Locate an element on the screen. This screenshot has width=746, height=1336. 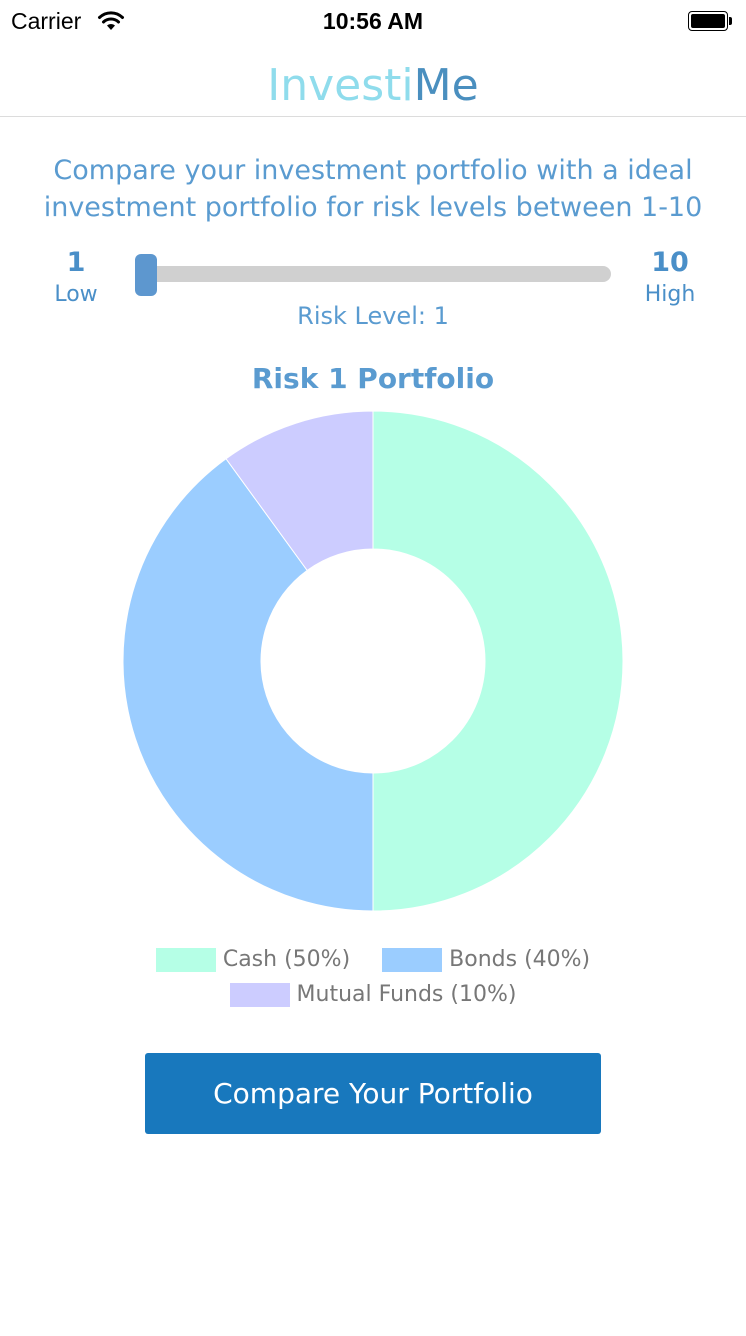
legend-label-bonds: Bonds (40%) is located at coordinates (520, 959).